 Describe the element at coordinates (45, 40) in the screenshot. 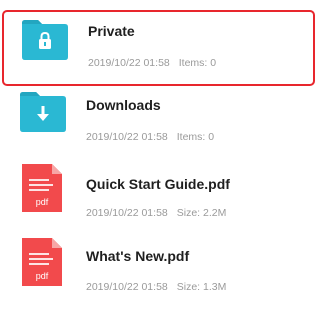

I see `lock-folder-icon` at that location.